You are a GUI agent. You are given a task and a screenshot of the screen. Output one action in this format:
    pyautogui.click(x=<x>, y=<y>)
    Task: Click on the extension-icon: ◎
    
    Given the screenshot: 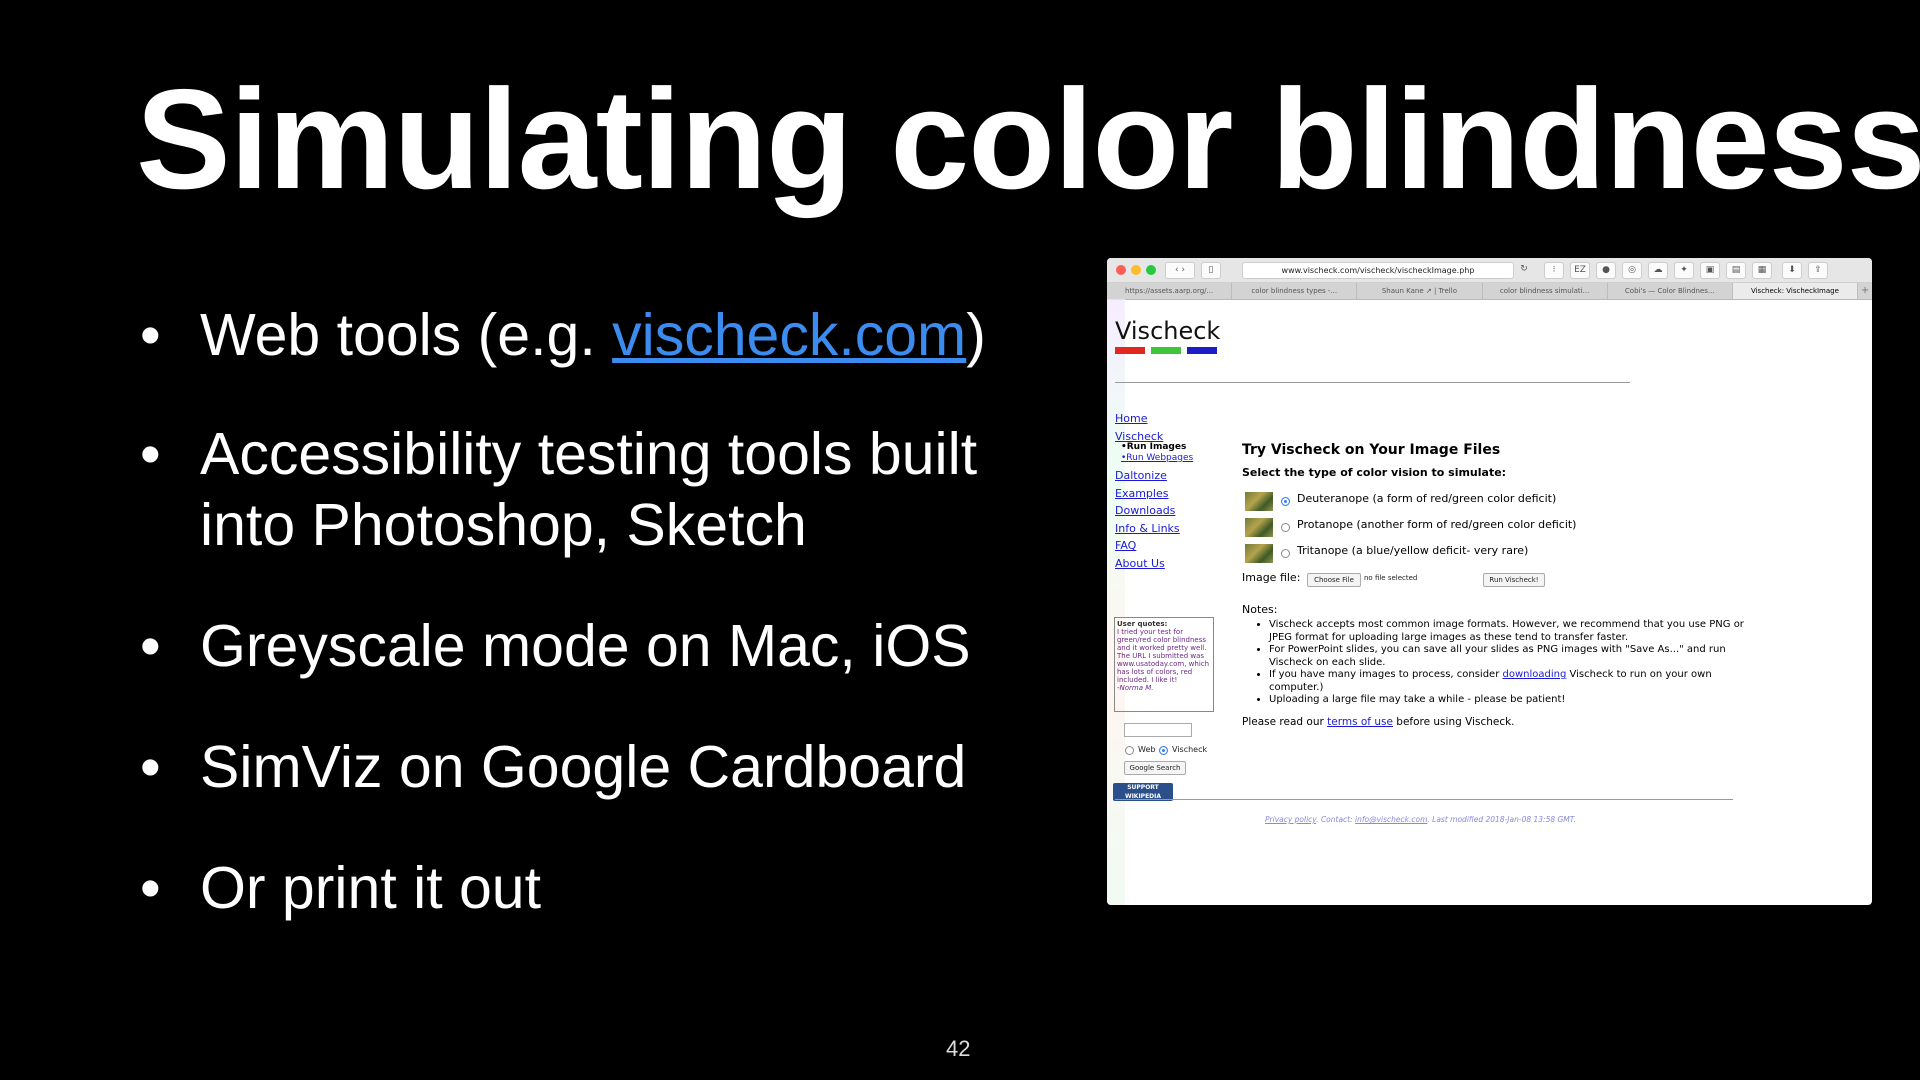 What is the action you would take?
    pyautogui.click(x=1632, y=270)
    